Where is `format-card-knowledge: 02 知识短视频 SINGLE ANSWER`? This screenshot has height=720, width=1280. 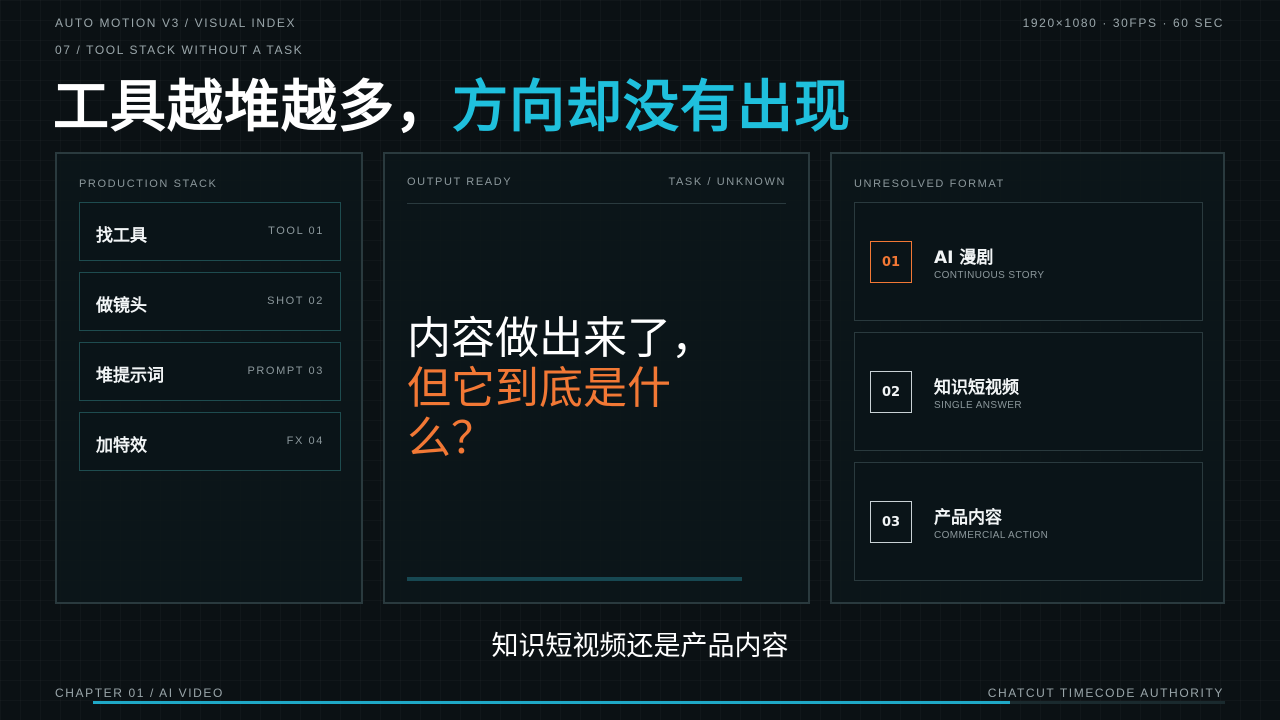 format-card-knowledge: 02 知识短视频 SINGLE ANSWER is located at coordinates (1028, 391).